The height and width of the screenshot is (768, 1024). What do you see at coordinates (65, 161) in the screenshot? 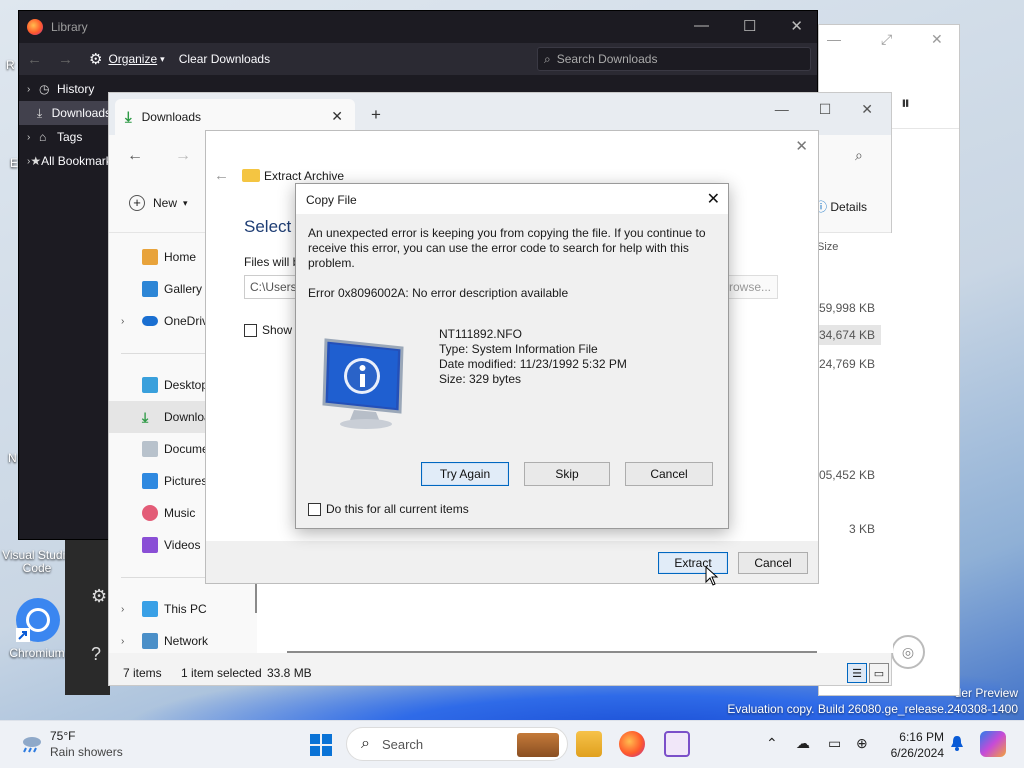
I see `sidebar-item-all-bookmarks: › ★ All Bookmarks` at bounding box center [65, 161].